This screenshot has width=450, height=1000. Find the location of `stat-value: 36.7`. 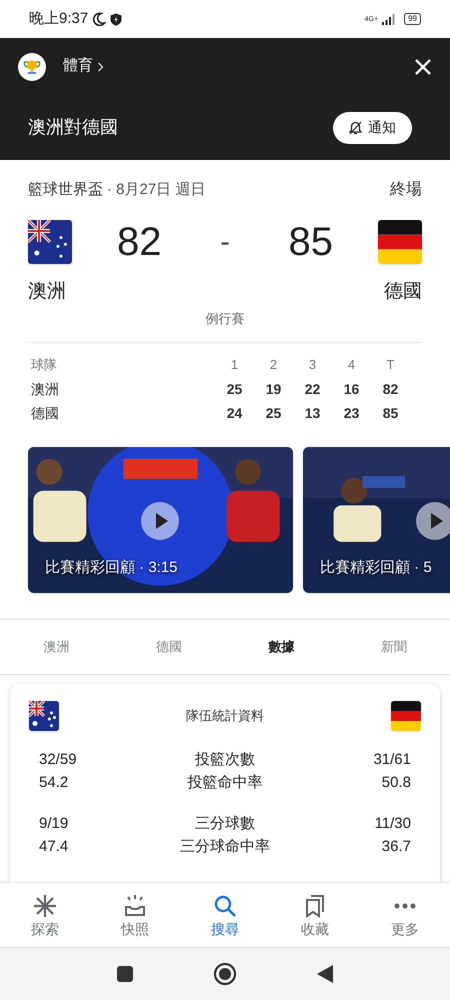

stat-value: 36.7 is located at coordinates (396, 847).